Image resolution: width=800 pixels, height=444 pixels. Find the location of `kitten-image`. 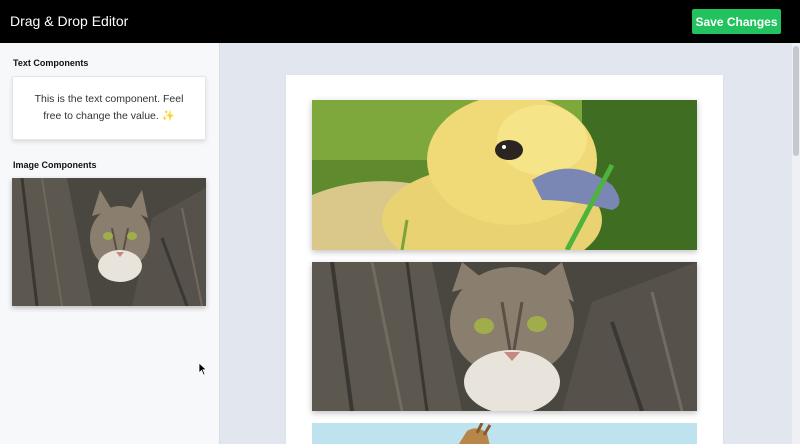

kitten-image is located at coordinates (109, 242).